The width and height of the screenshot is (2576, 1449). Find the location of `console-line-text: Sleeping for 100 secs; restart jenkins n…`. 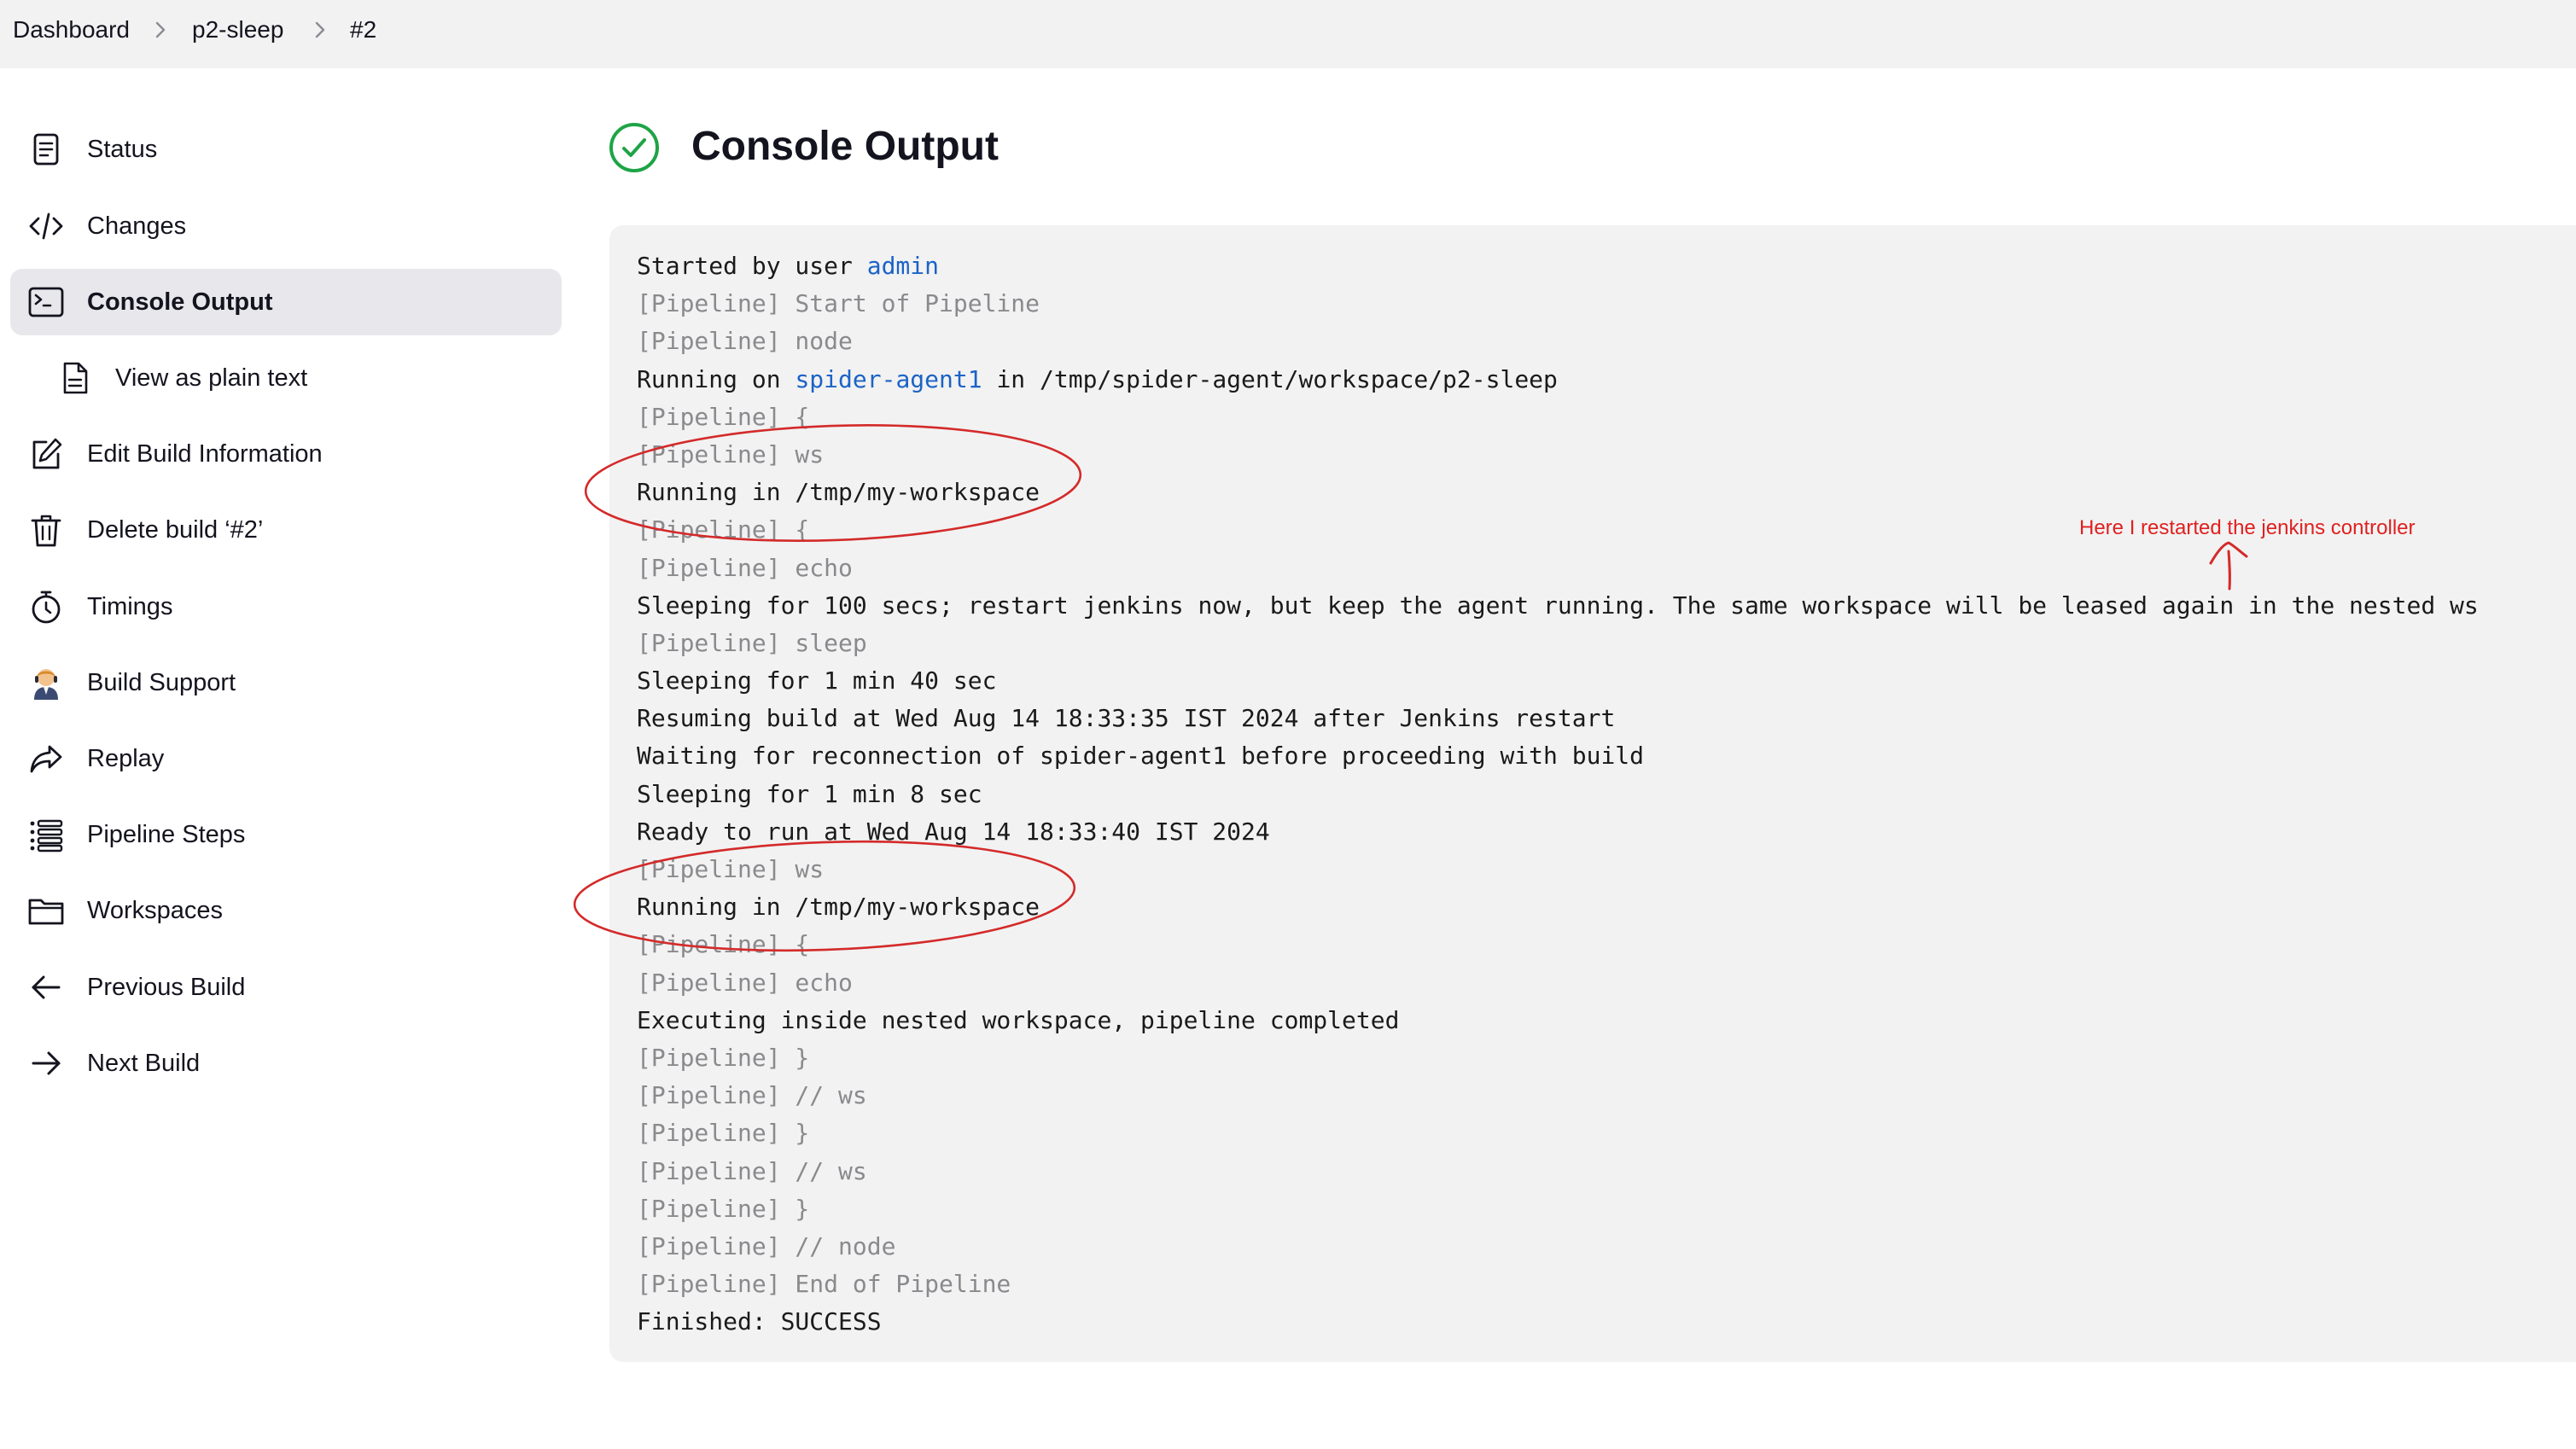

console-line-text: Sleeping for 100 secs; restart jenkins n… is located at coordinates (1558, 605).